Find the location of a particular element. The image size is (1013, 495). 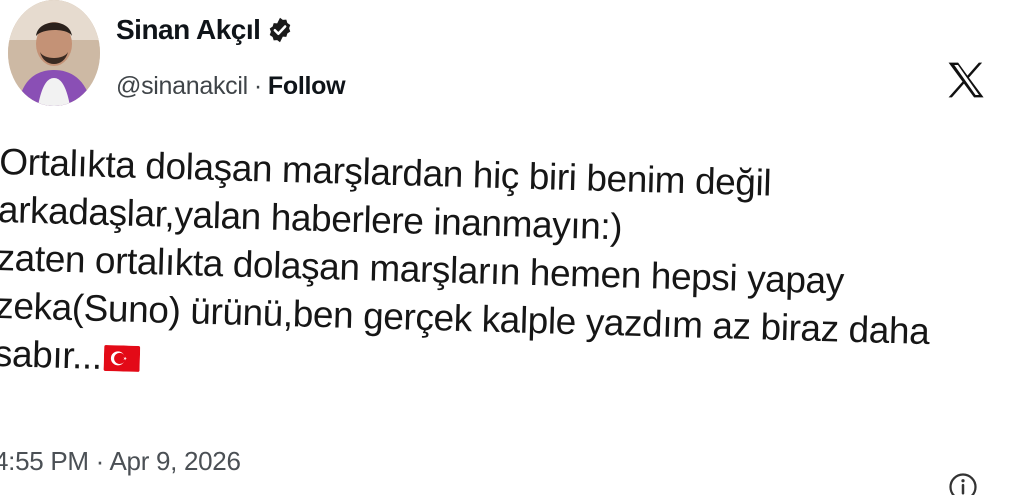

verified-badge-icon is located at coordinates (280, 30).